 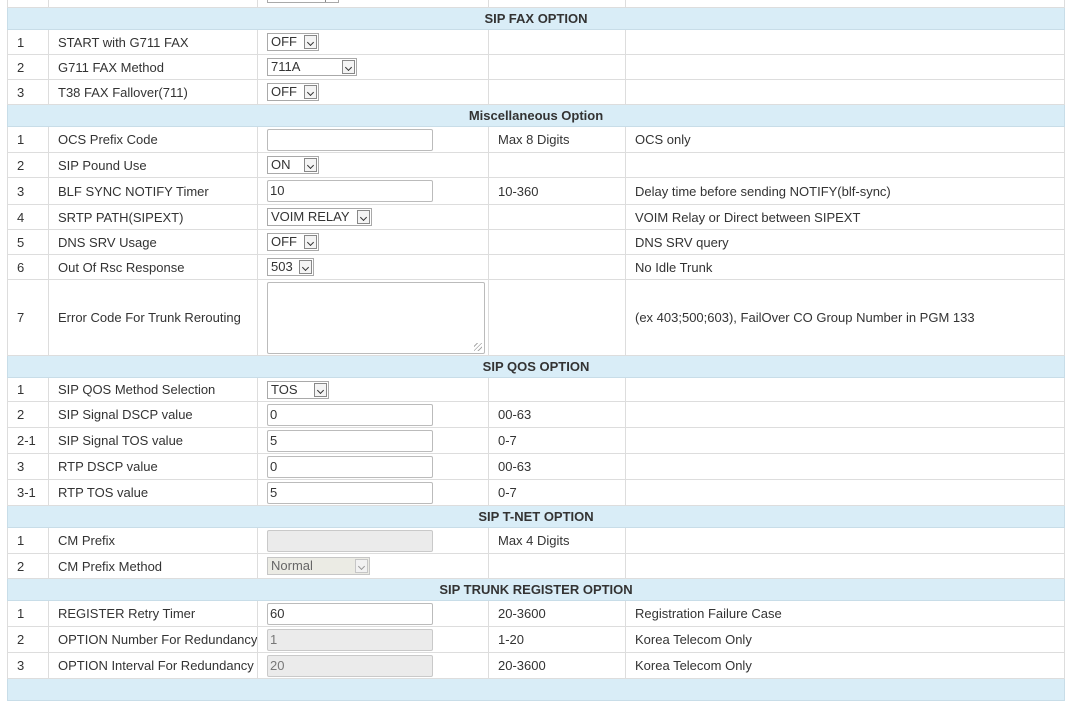 I want to click on row-range: Max 4 Digits, so click(x=557, y=540).